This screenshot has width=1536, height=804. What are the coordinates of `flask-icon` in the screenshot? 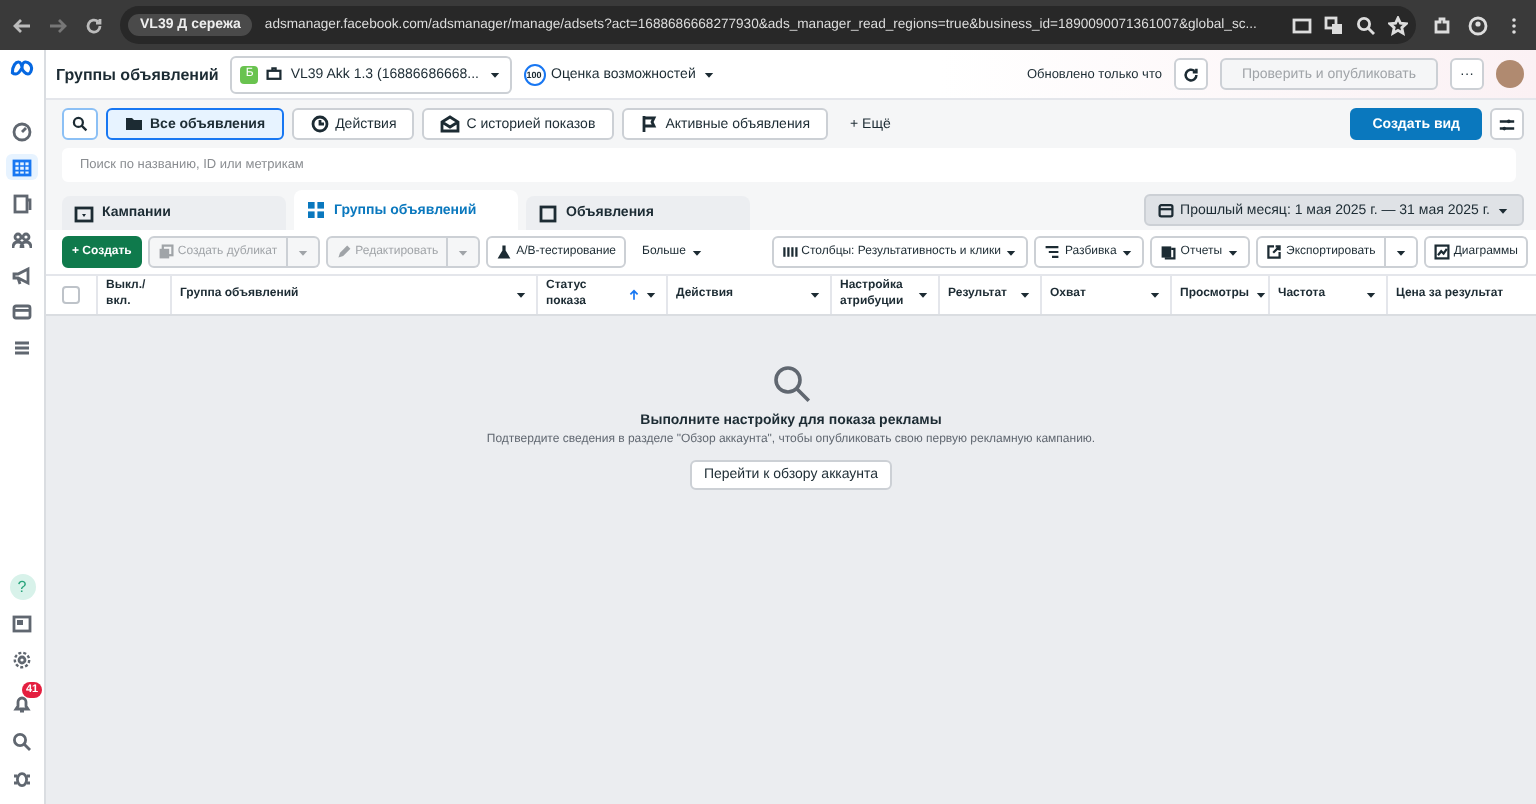 It's located at (504, 252).